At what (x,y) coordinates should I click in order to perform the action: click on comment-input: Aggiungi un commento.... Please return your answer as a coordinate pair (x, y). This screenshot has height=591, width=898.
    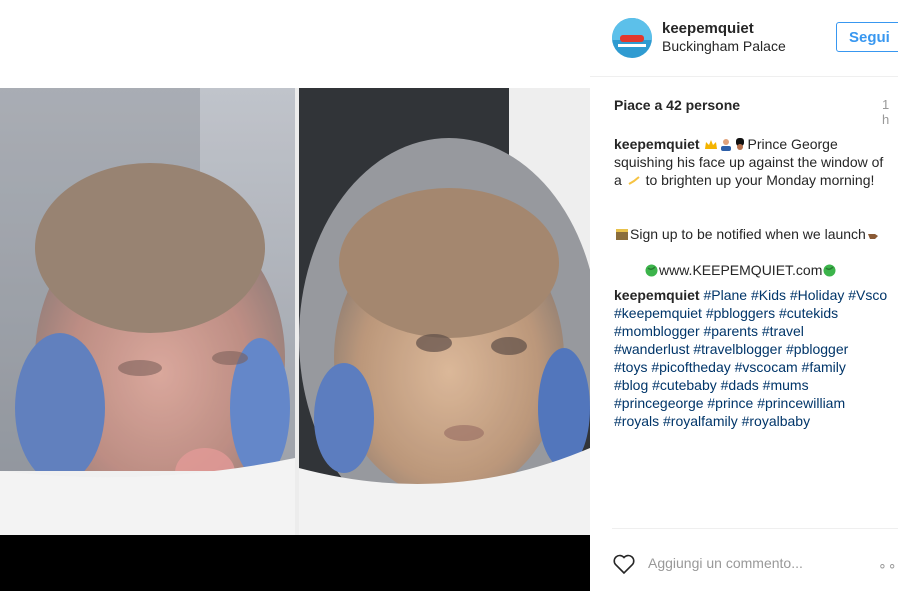
    Looking at the image, I should click on (725, 563).